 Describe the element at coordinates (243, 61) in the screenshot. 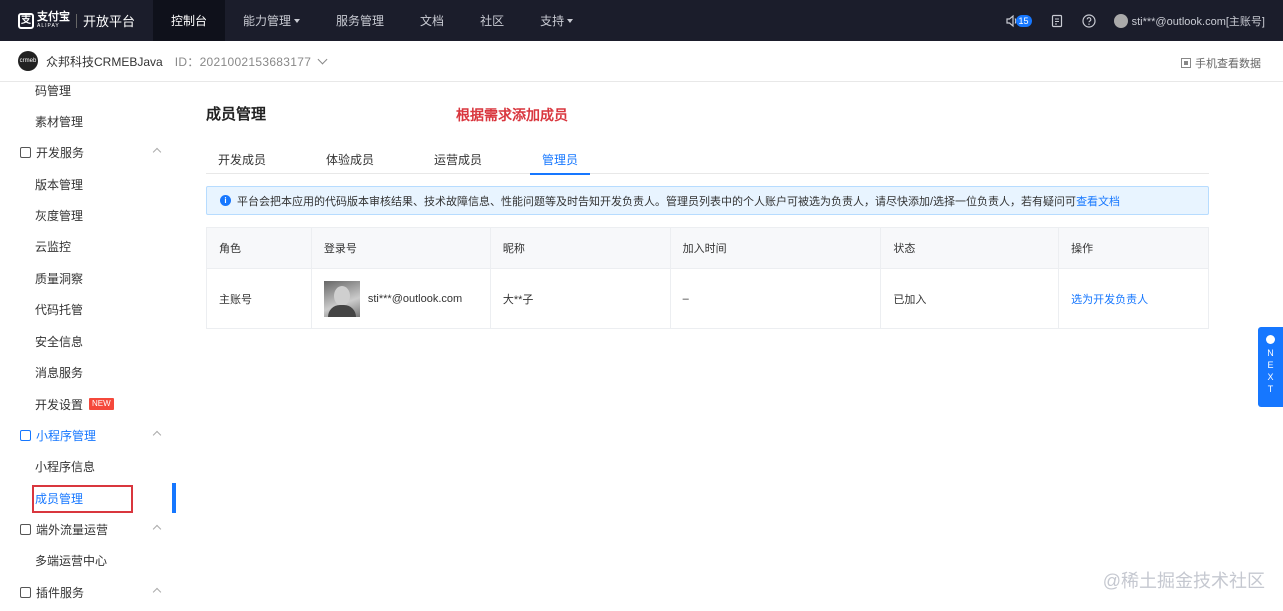

I see `app-id: ID：2021002153683177` at that location.